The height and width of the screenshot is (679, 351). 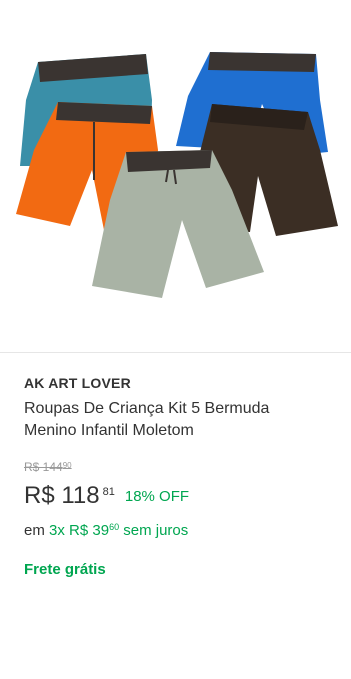 What do you see at coordinates (67, 465) in the screenshot?
I see `old-price-cents: 90` at bounding box center [67, 465].